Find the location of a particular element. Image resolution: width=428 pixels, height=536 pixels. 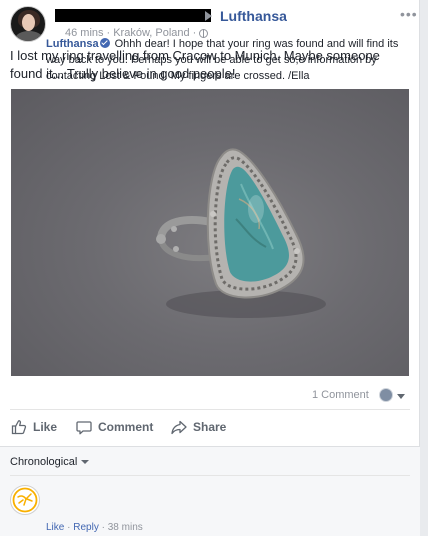

comment-sort-dropdown: Chronological is located at coordinates (50, 462).